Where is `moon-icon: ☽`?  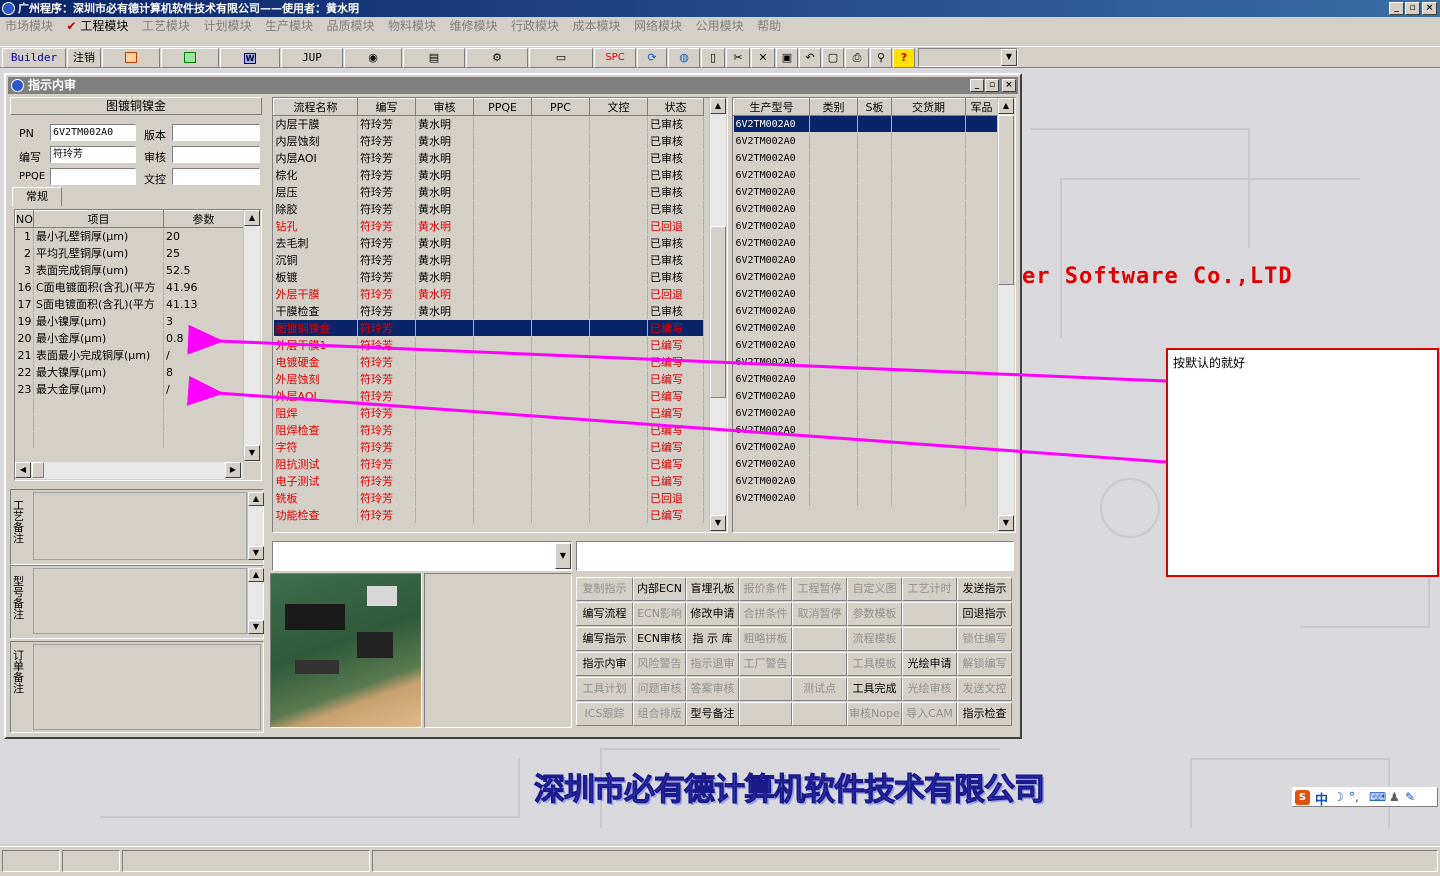 moon-icon: ☽ is located at coordinates (1338, 797).